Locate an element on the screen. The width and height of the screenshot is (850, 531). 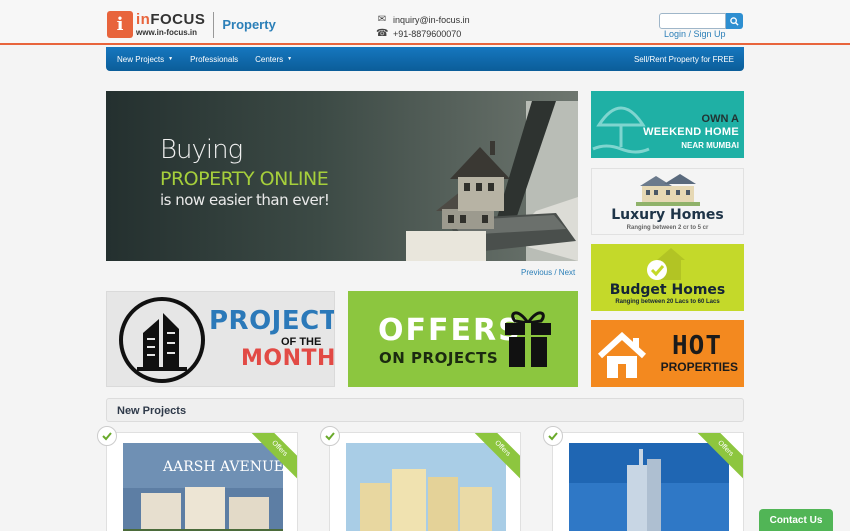
search-button is located at coordinates (734, 21).